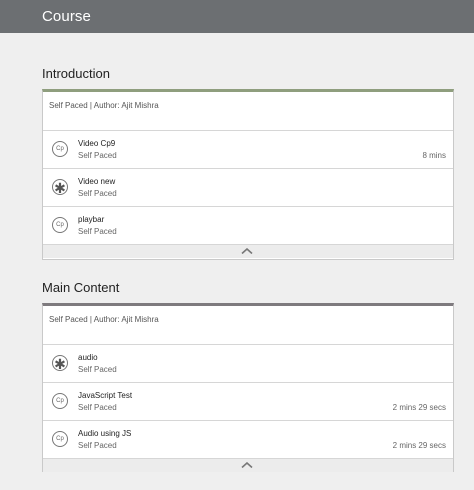  I want to click on module-name: playbar, so click(91, 219).